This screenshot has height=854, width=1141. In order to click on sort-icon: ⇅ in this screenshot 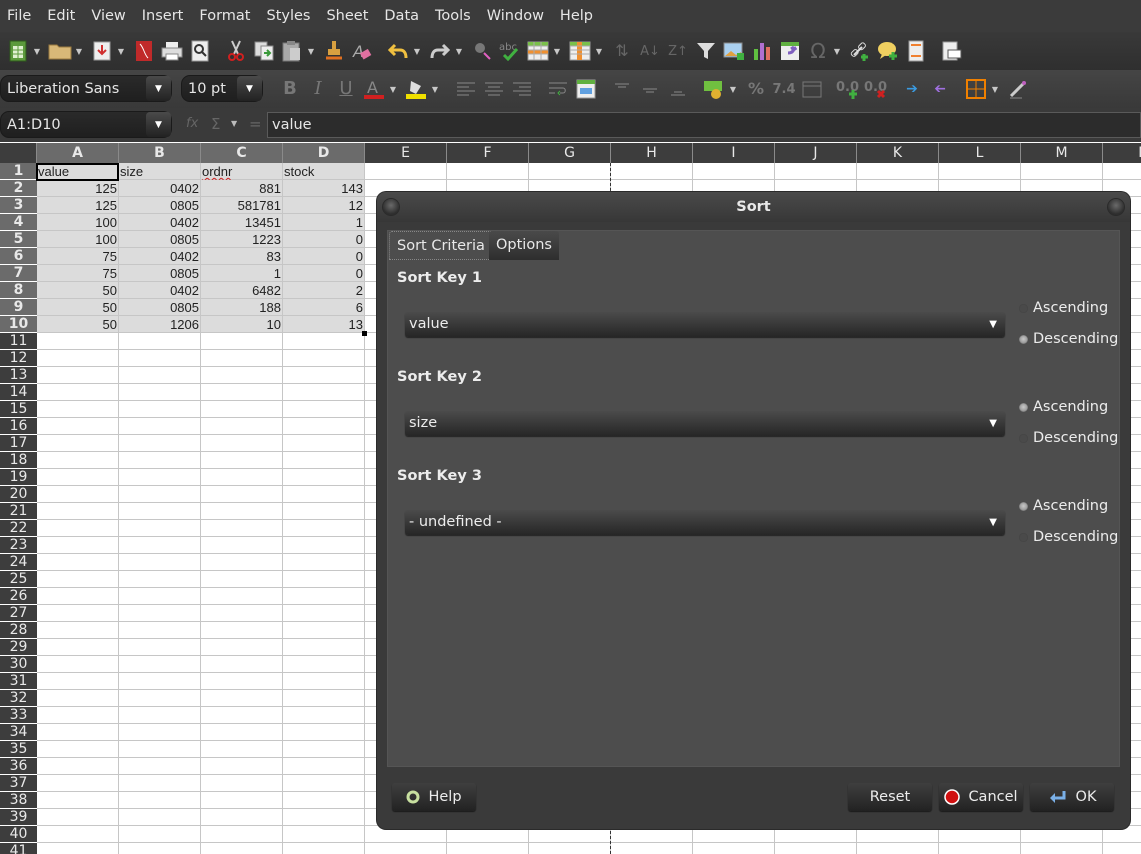, I will do `click(622, 51)`.